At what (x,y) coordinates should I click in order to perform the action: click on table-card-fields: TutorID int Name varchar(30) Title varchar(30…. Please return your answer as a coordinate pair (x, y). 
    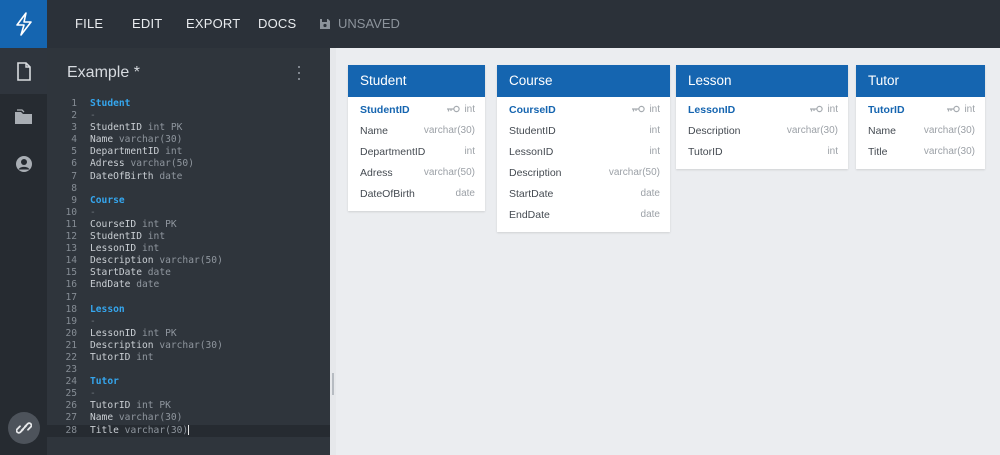
    Looking at the image, I should click on (920, 133).